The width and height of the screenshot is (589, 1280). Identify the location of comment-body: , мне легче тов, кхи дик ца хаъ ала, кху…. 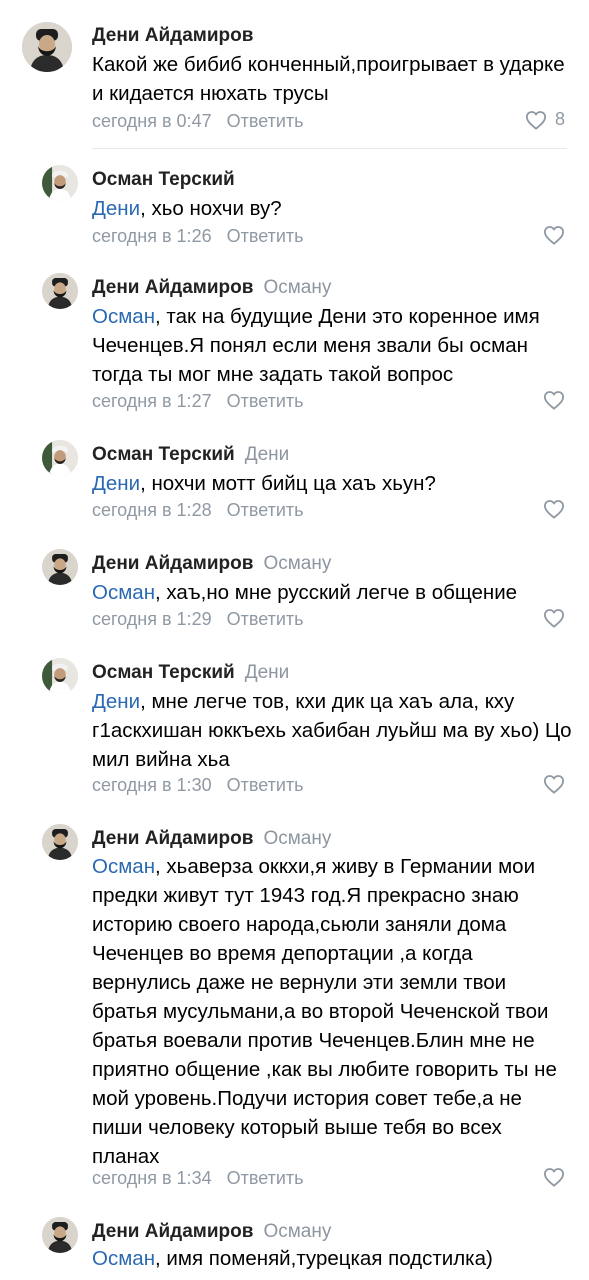
(332, 730).